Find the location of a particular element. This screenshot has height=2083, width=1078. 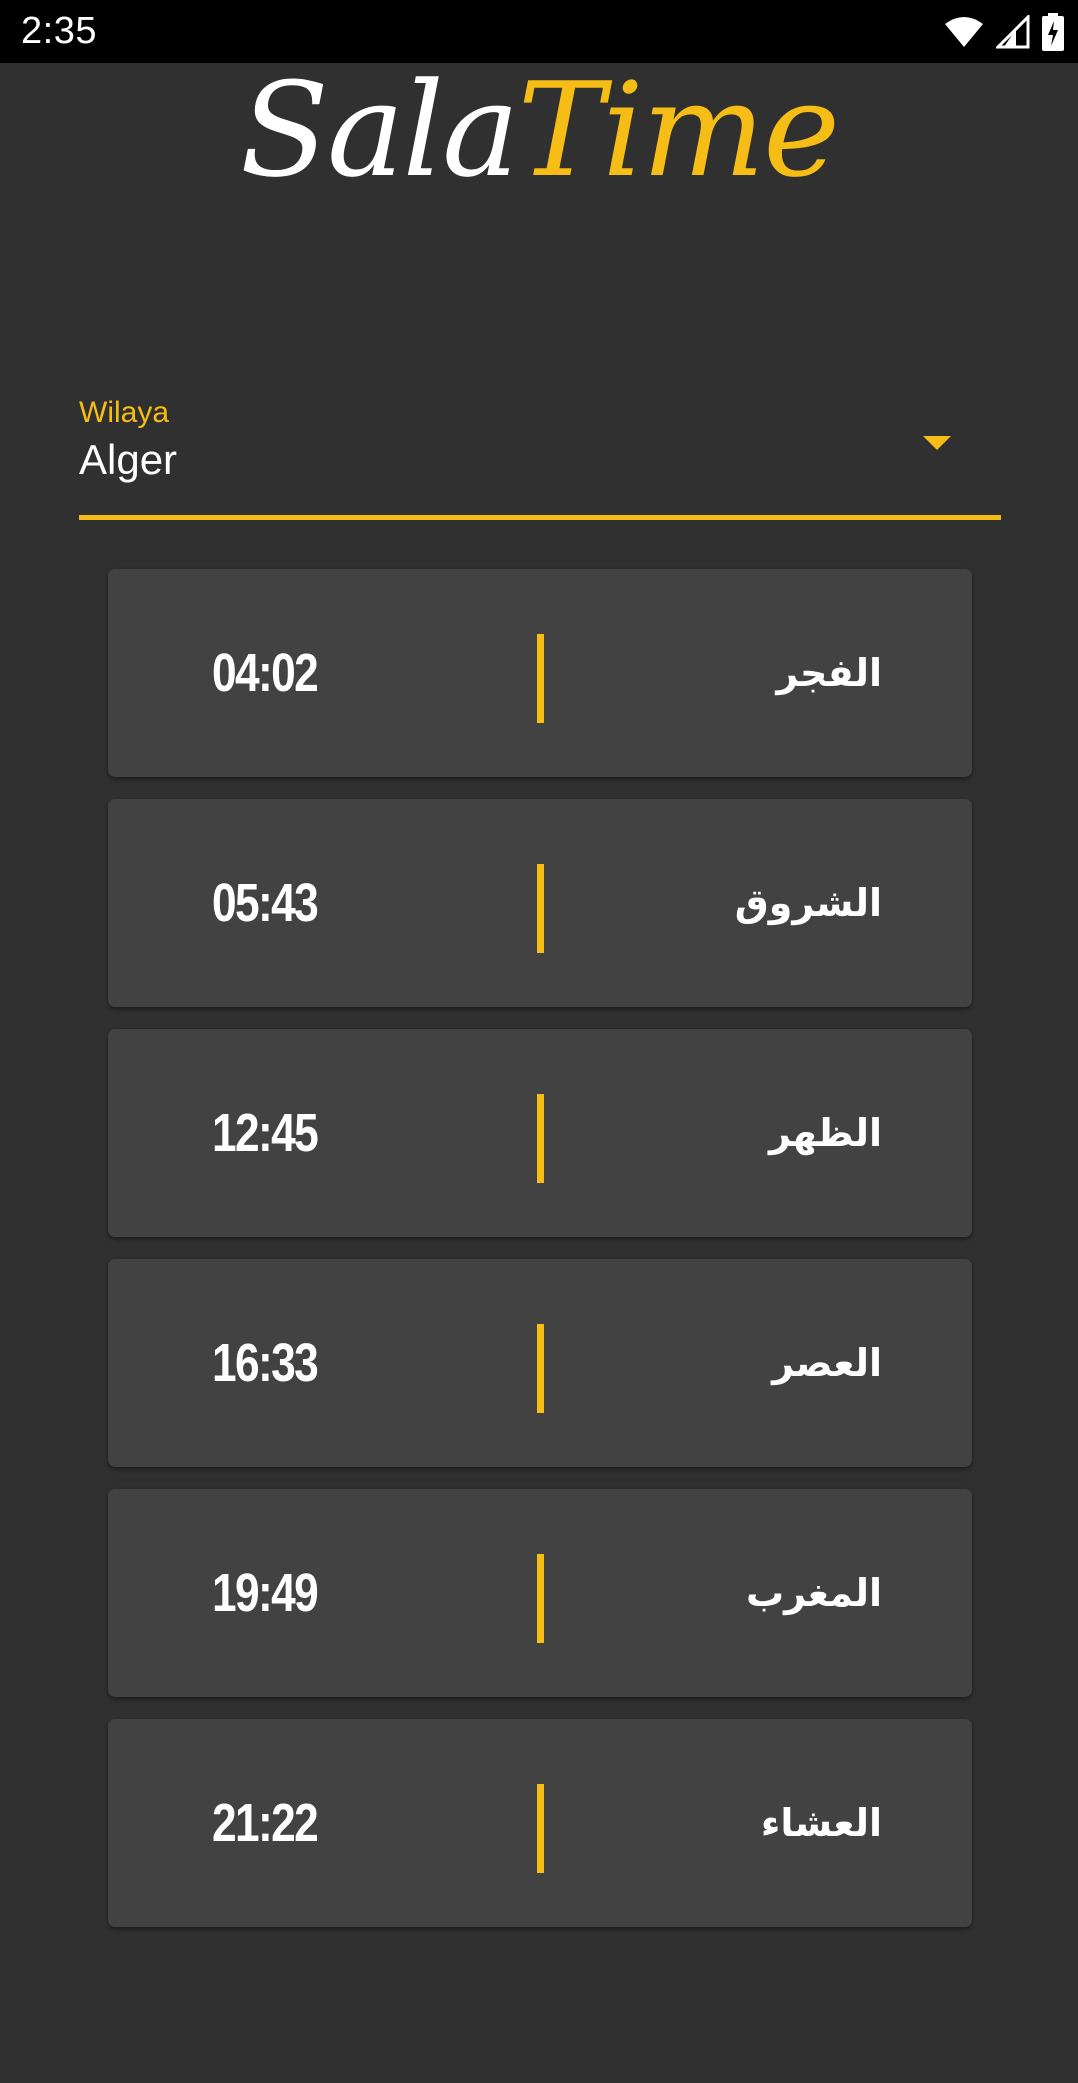

prayer-card-asr: 16:33 العصر is located at coordinates (540, 1363).